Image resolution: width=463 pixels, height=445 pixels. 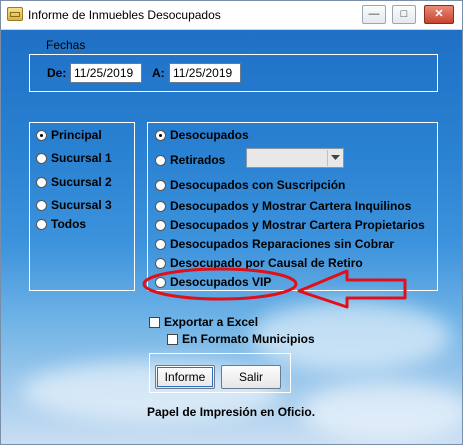 I want to click on radio-label: Desocupados con Suscripción, so click(x=258, y=185).